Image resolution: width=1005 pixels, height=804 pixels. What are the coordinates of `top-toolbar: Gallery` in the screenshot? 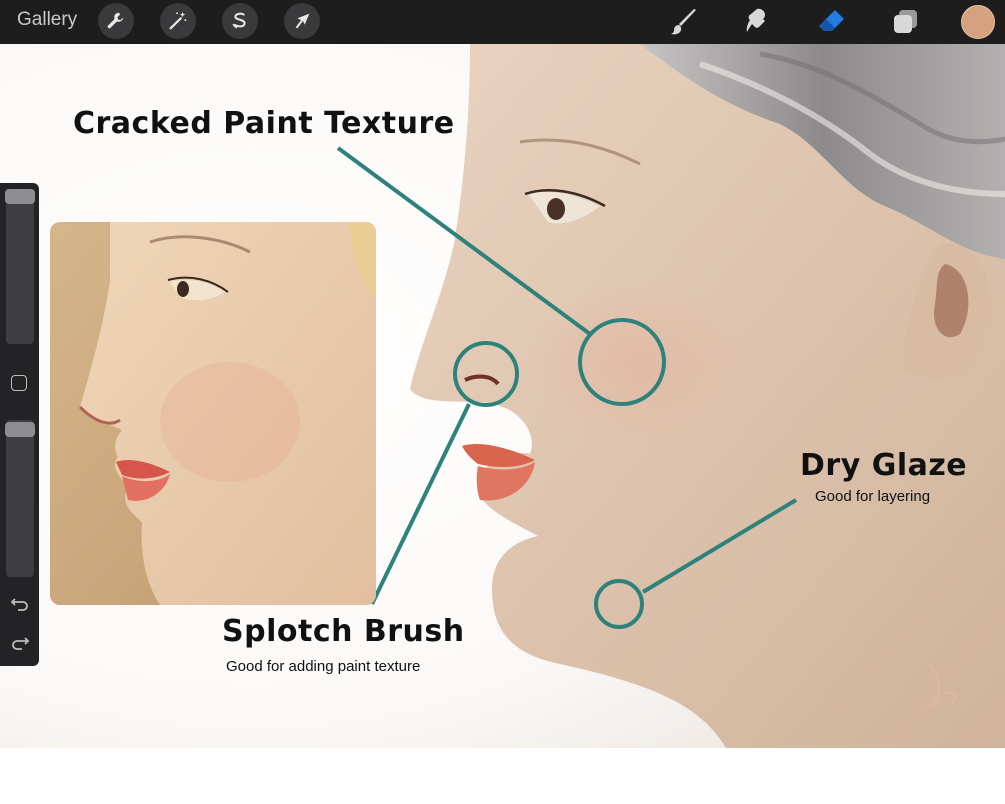 It's located at (502, 22).